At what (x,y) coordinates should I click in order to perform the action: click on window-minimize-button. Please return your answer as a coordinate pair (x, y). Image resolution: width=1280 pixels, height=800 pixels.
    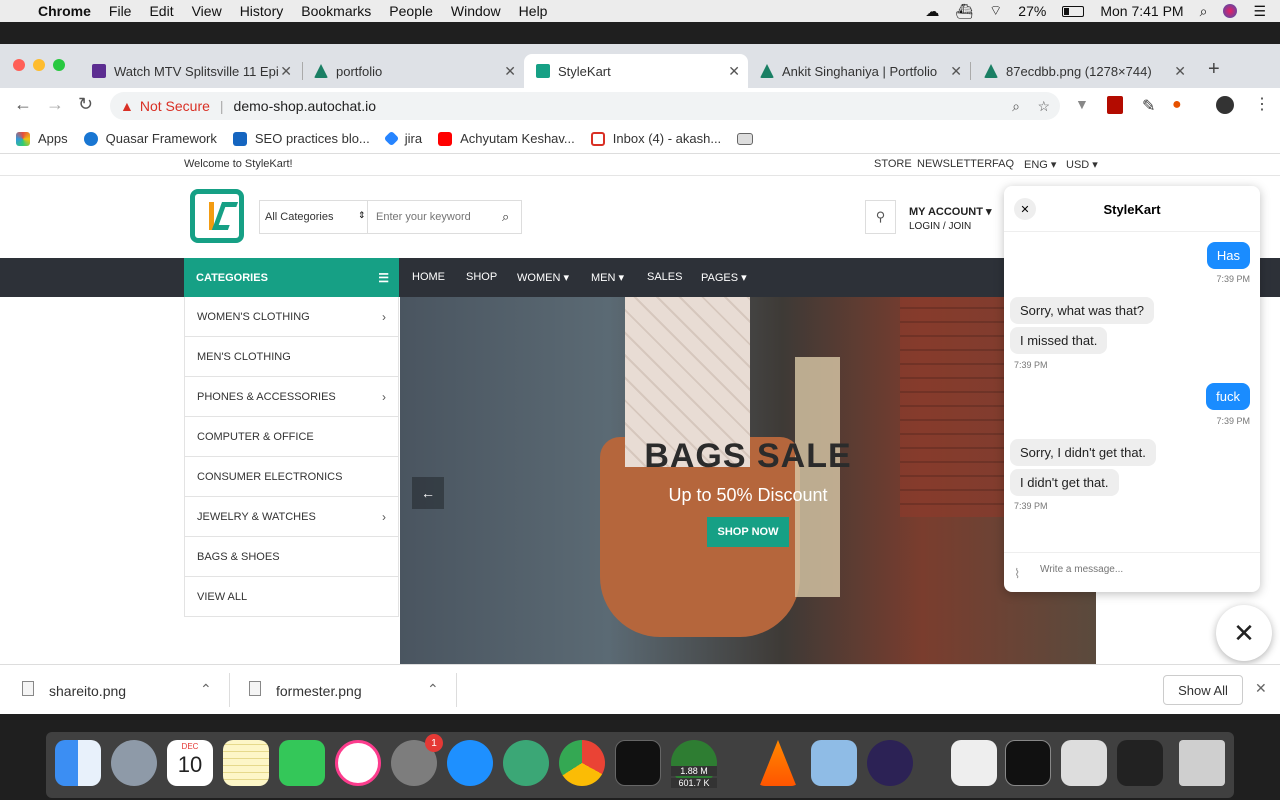
    Looking at the image, I should click on (39, 65).